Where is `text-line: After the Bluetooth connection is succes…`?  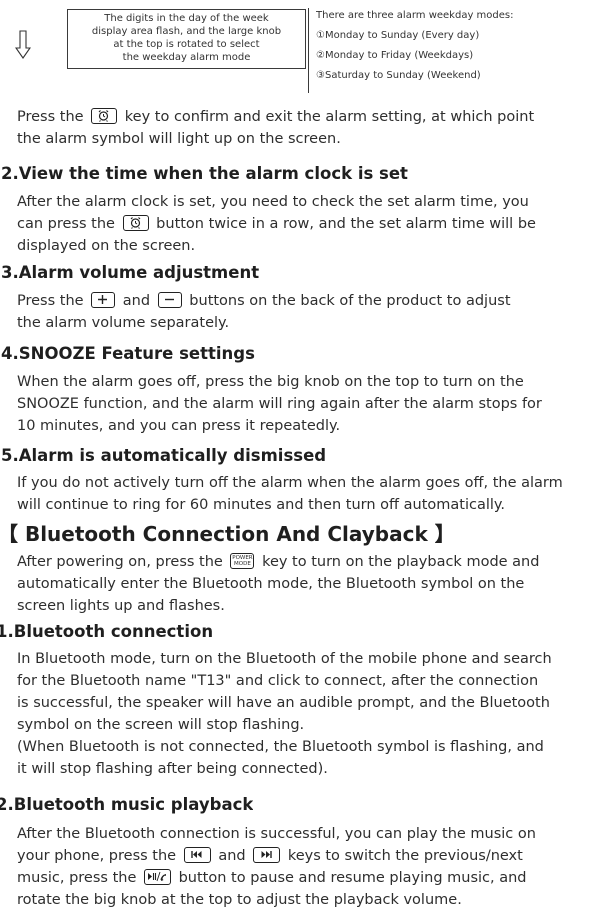
text-line: After the Bluetooth connection is succes… is located at coordinates (276, 834).